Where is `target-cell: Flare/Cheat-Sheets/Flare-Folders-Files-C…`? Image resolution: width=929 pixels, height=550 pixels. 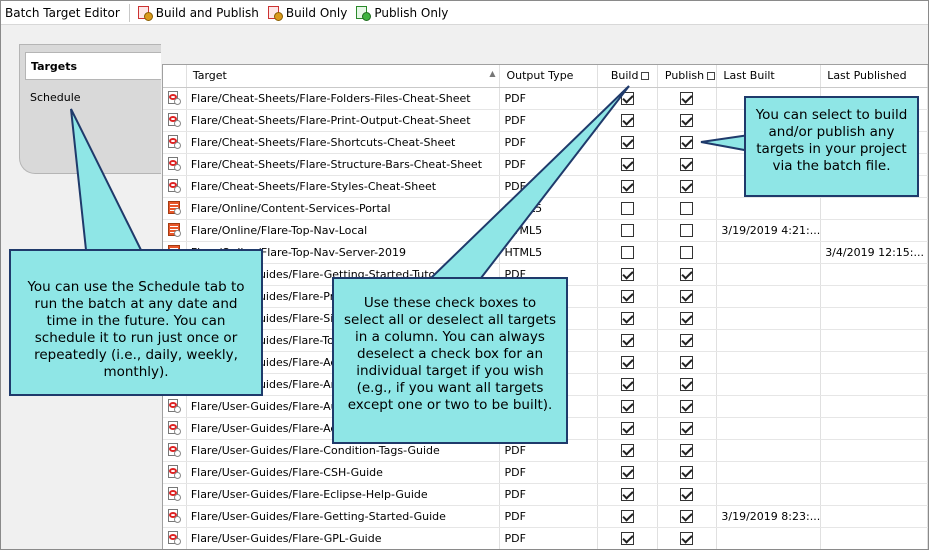
target-cell: Flare/Cheat-Sheets/Flare-Folders-Files-C… is located at coordinates (343, 98).